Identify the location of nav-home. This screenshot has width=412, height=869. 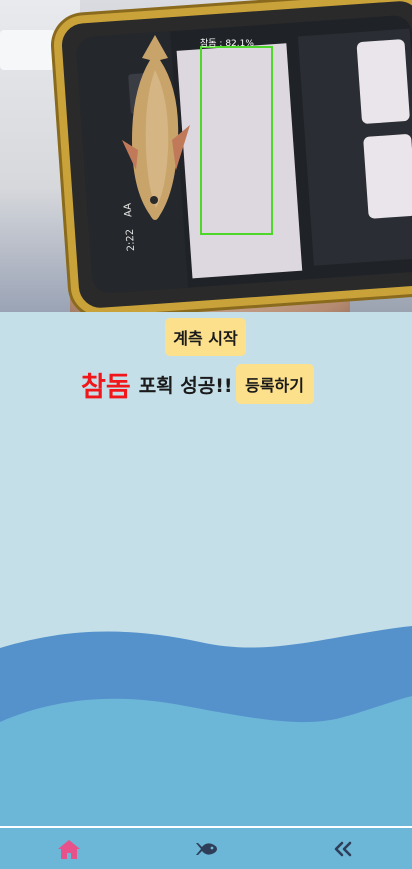
(69, 849).